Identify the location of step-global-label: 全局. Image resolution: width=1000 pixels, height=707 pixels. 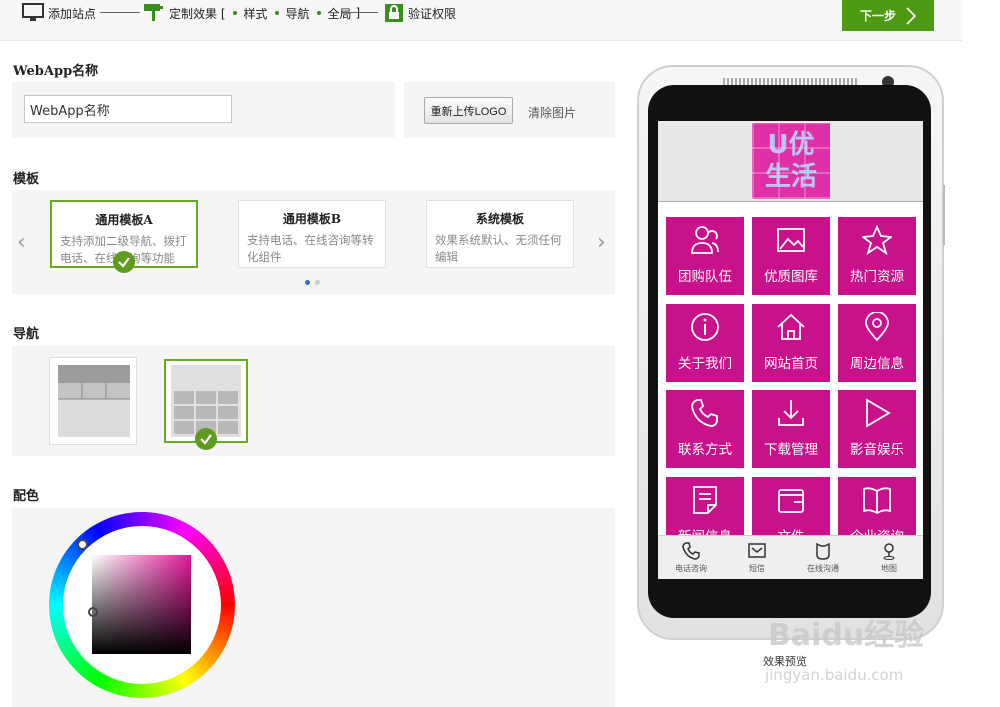
(339, 13).